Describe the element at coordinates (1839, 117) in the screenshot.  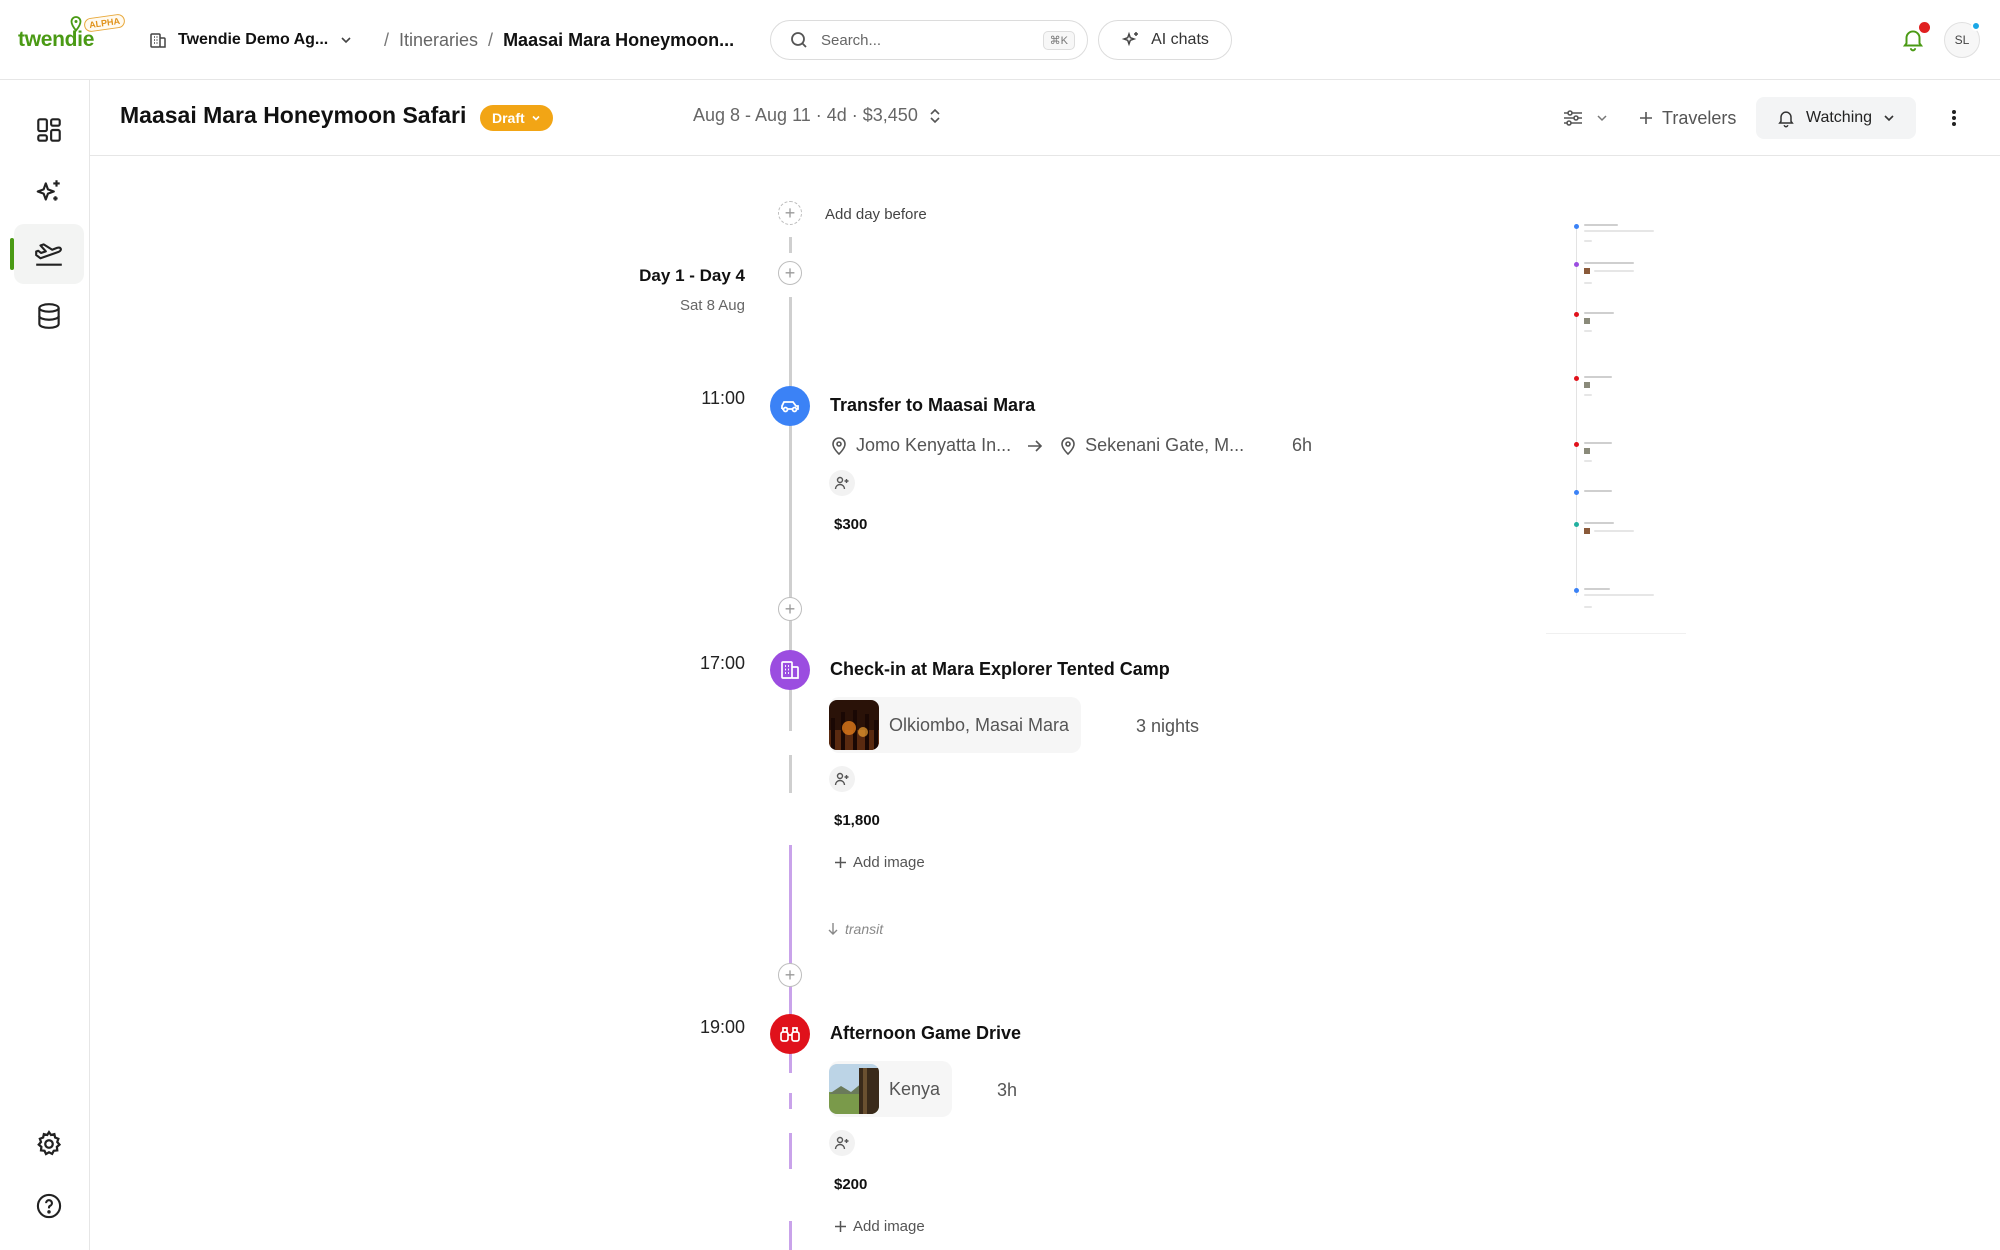
I see `watching-label: Watching` at that location.